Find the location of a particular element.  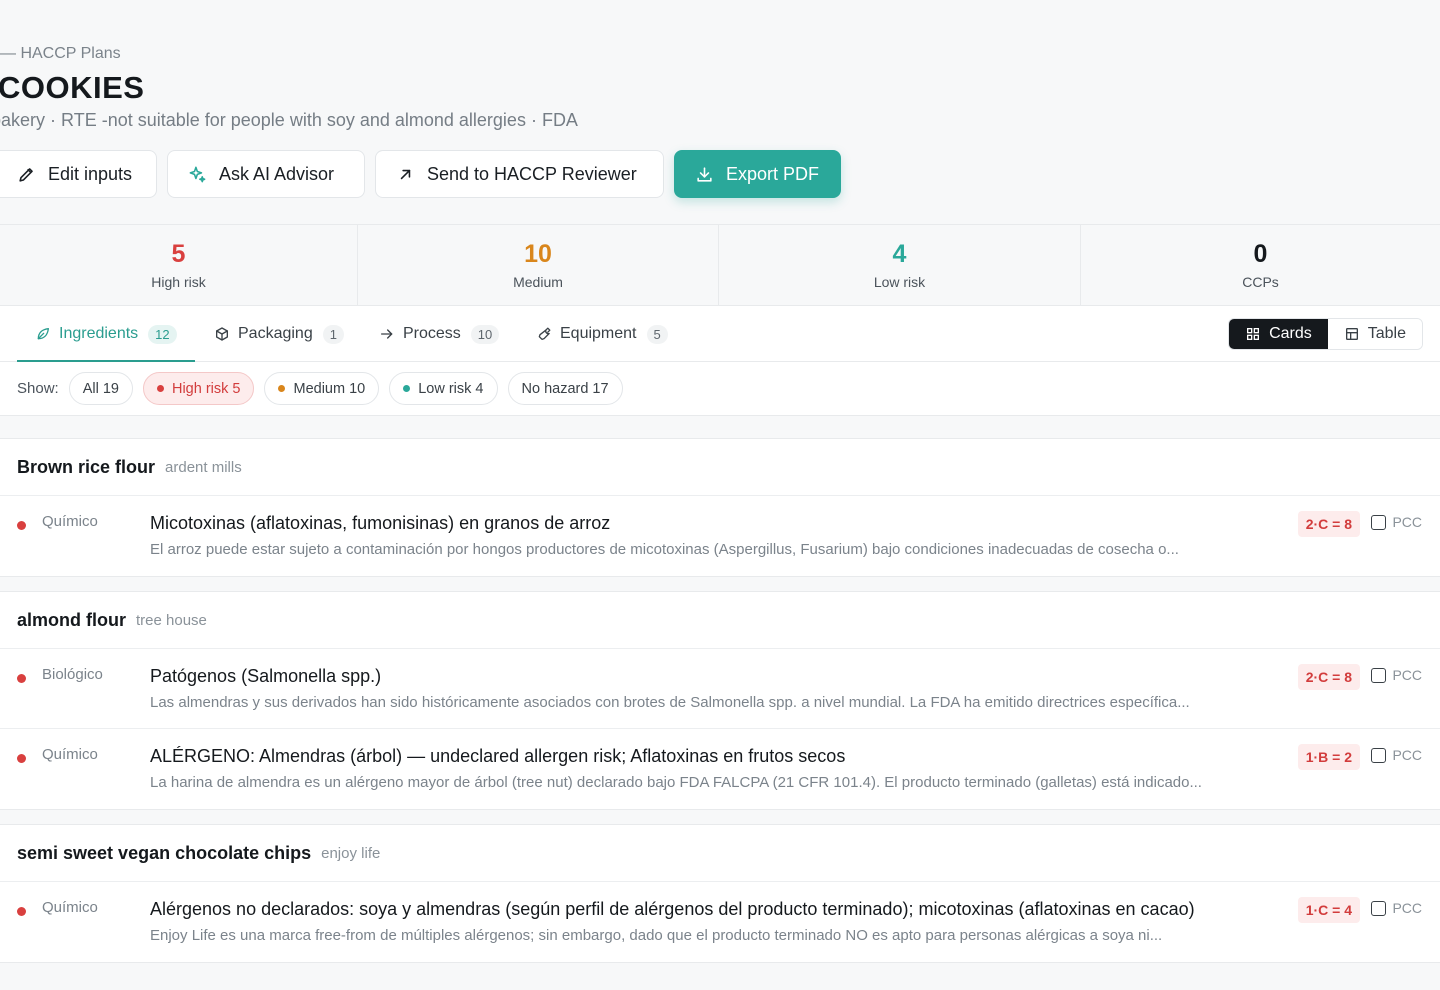

filter-chip-low-risk: Low risk 4 is located at coordinates (443, 388).